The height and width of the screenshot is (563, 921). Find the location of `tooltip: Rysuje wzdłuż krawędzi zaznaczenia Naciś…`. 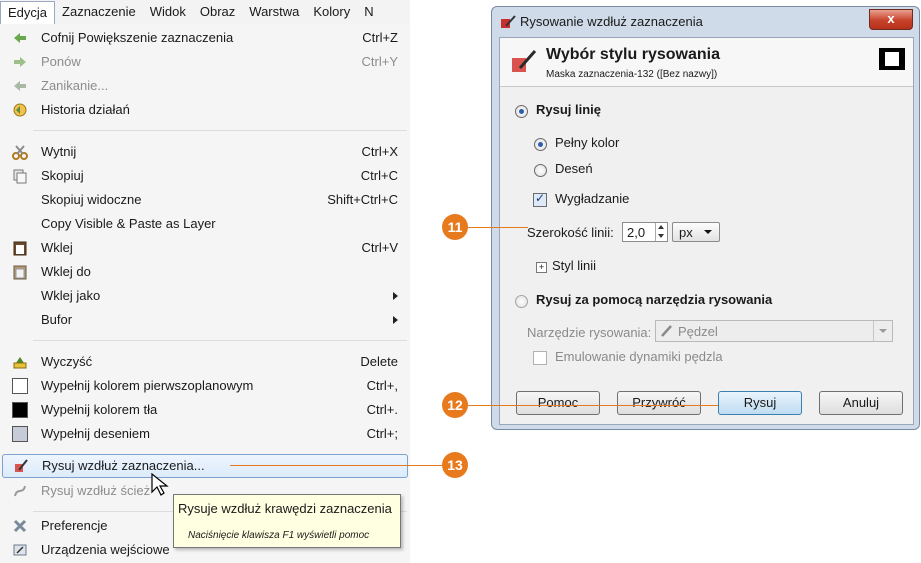

tooltip: Rysuje wzdłuż krawędzi zaznaczenia Naciś… is located at coordinates (287, 521).